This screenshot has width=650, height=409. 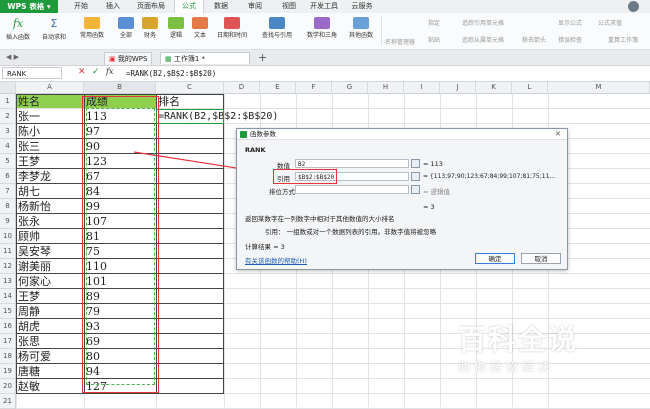 What do you see at coordinates (558, 134) in the screenshot?
I see `dialog-close-icon: ✕` at bounding box center [558, 134].